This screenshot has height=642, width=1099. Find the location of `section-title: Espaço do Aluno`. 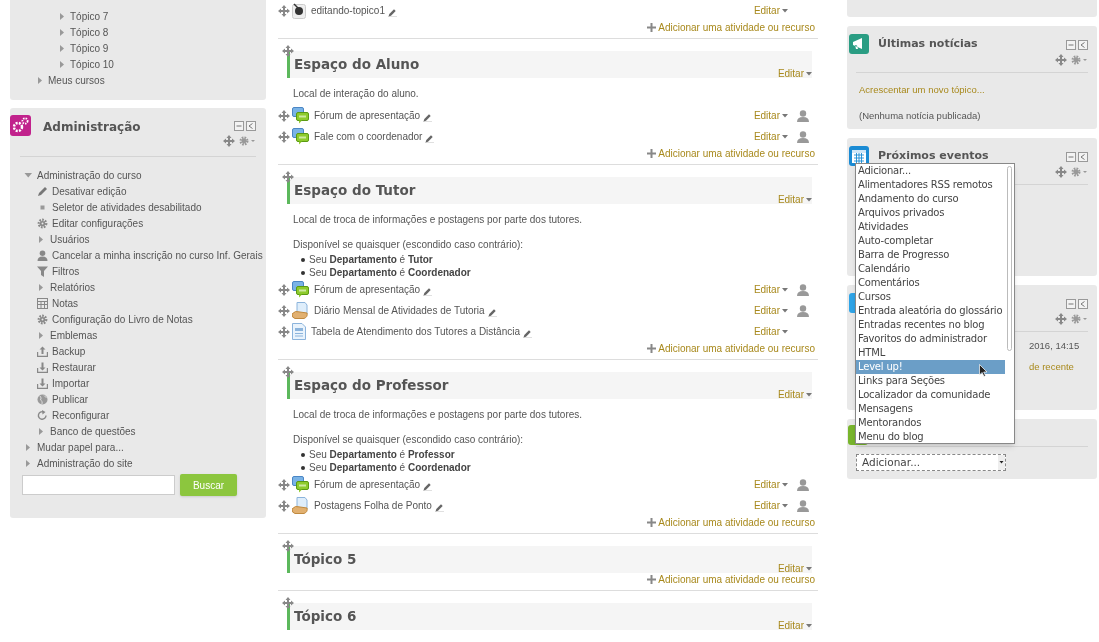

section-title: Espaço do Aluno is located at coordinates (356, 65).